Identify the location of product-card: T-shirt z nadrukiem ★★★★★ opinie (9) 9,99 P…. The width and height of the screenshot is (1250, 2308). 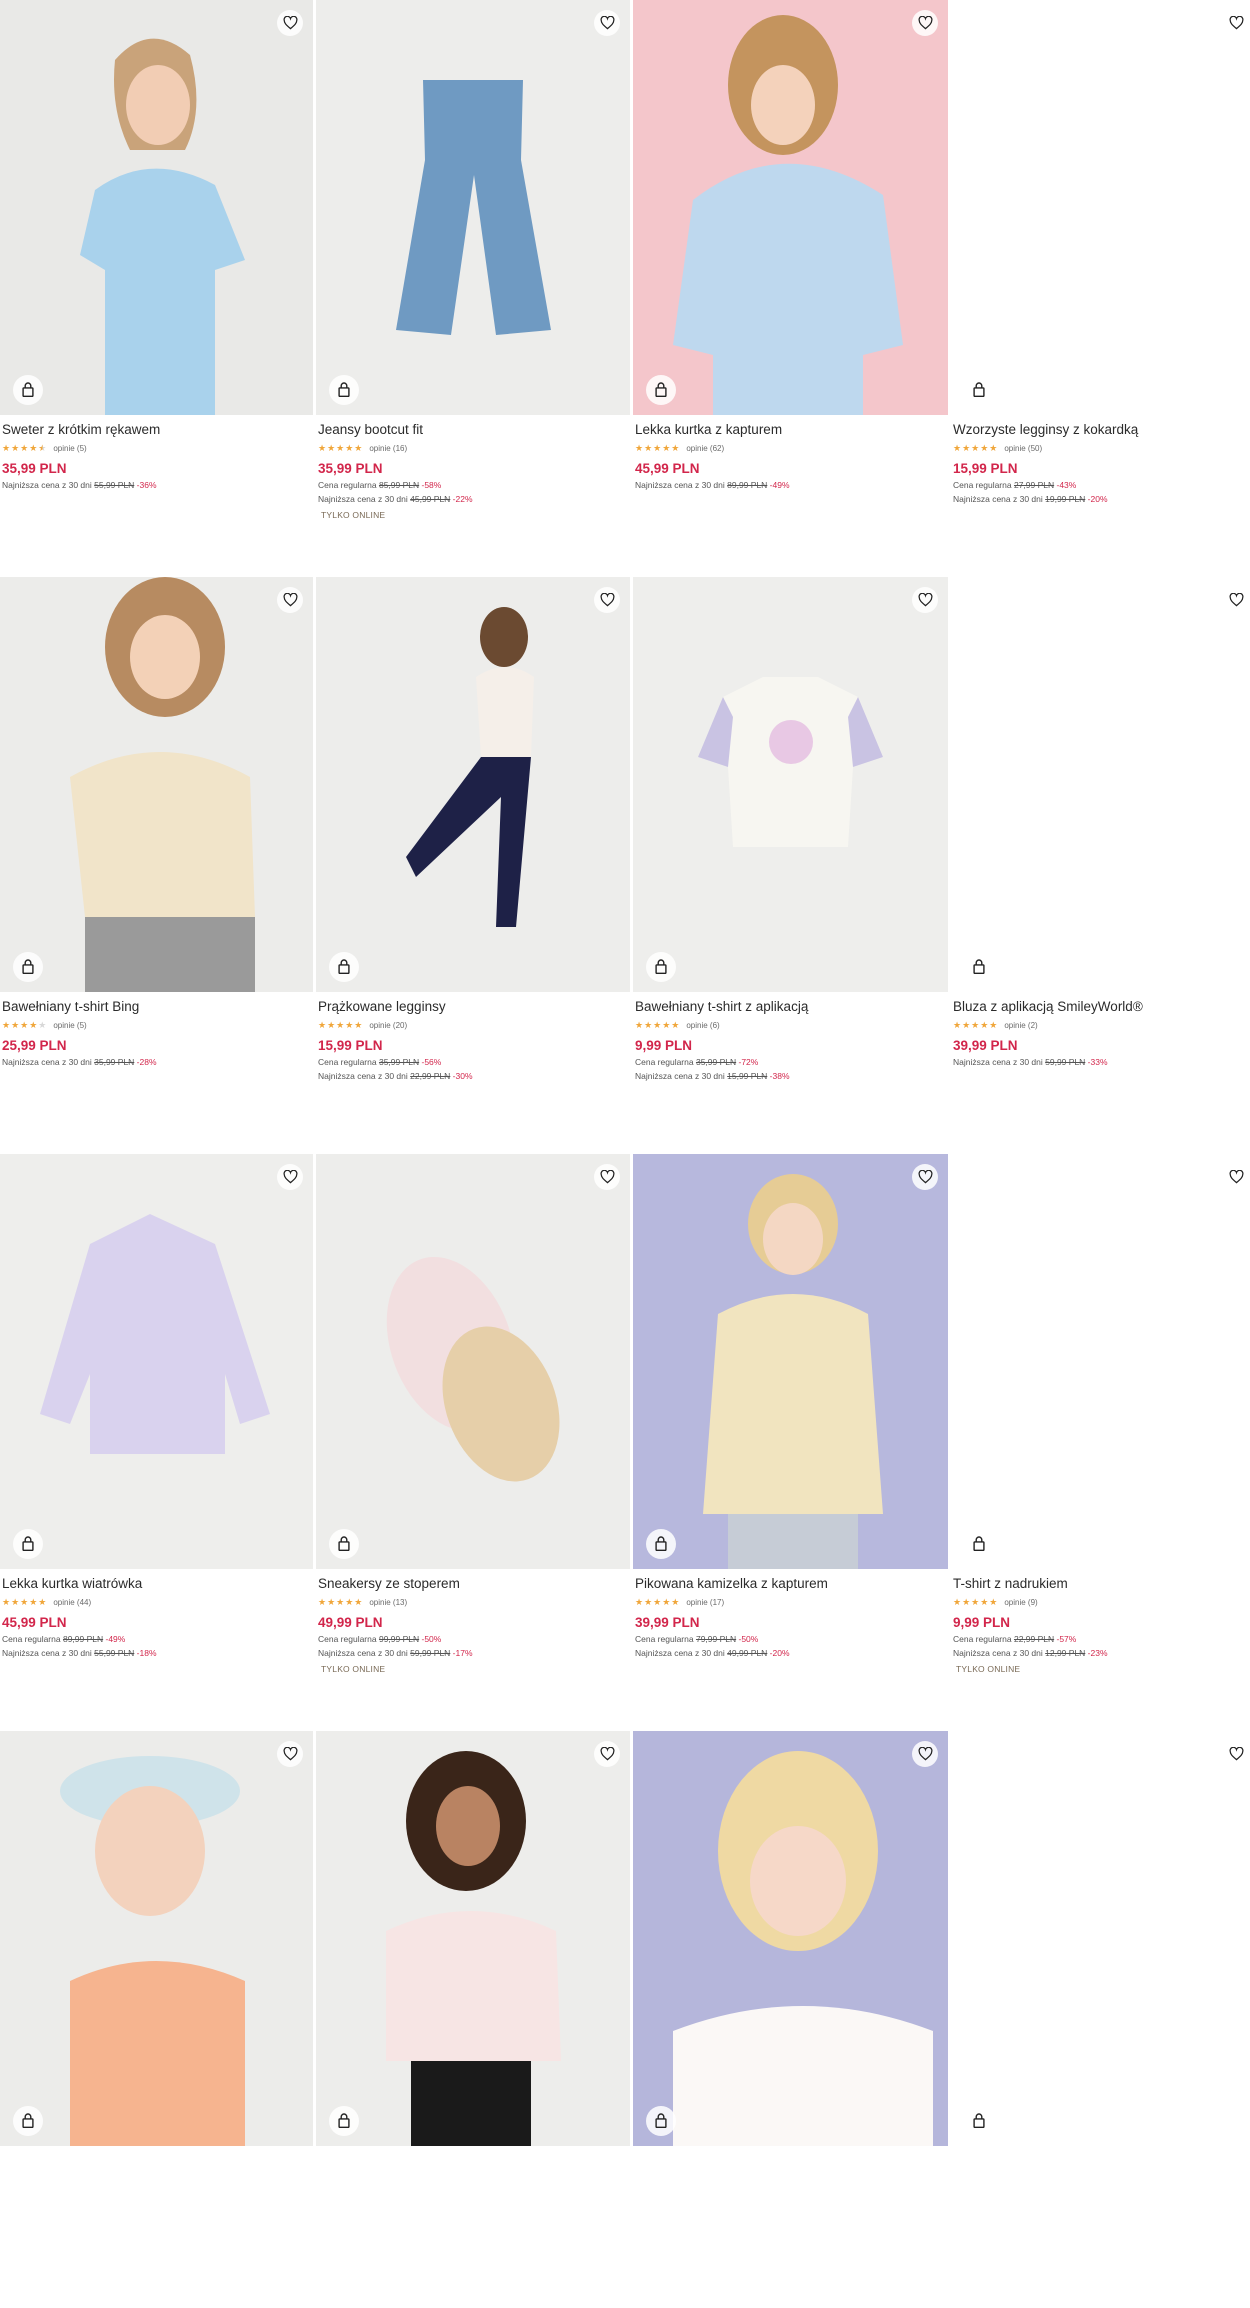
(1100, 1442).